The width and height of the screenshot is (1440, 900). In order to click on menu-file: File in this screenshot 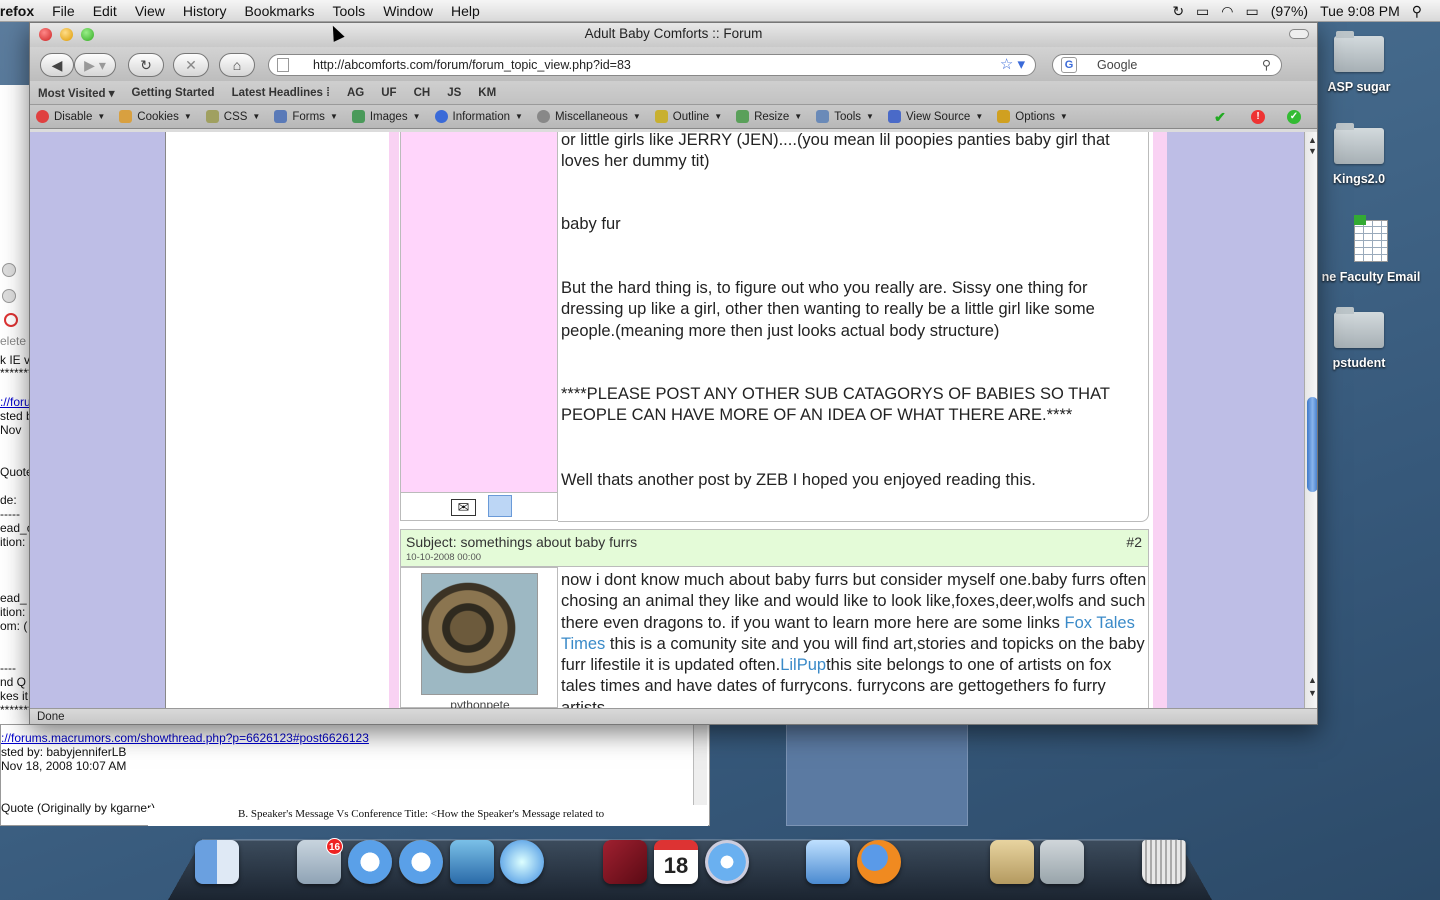, I will do `click(63, 11)`.